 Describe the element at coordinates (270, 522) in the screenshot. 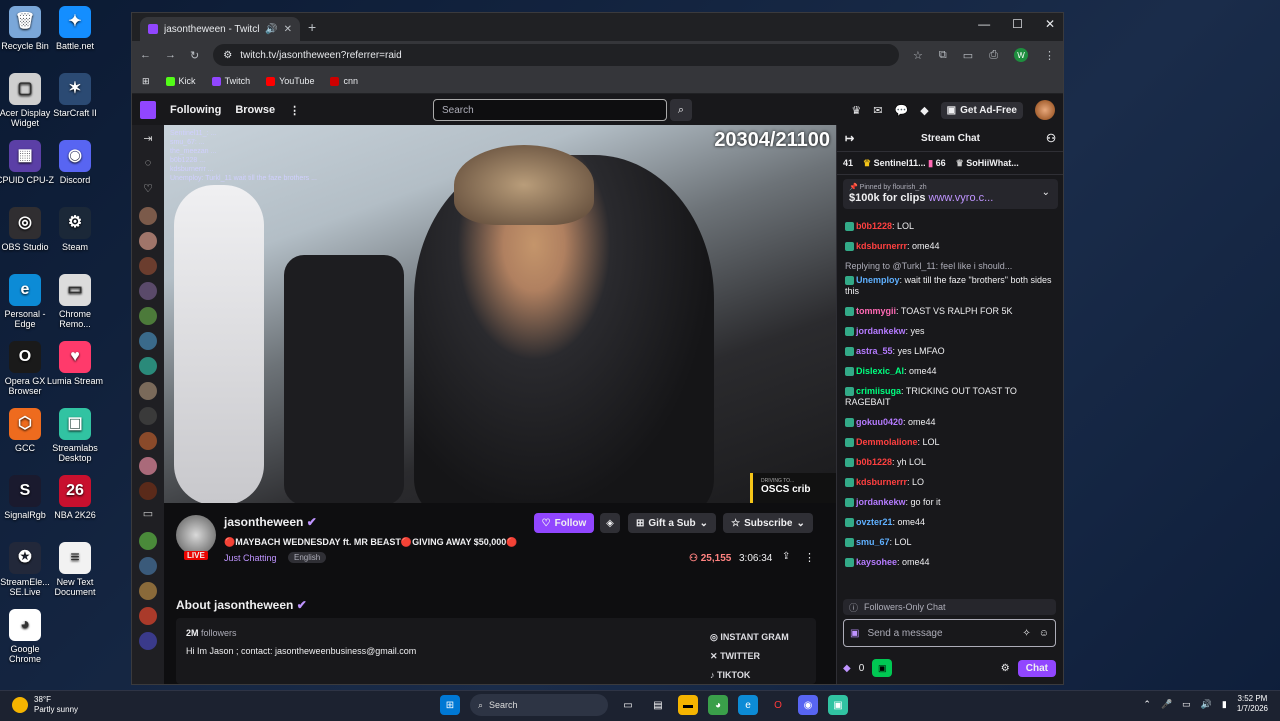

I see `channel-name: jasontheween ✔` at that location.